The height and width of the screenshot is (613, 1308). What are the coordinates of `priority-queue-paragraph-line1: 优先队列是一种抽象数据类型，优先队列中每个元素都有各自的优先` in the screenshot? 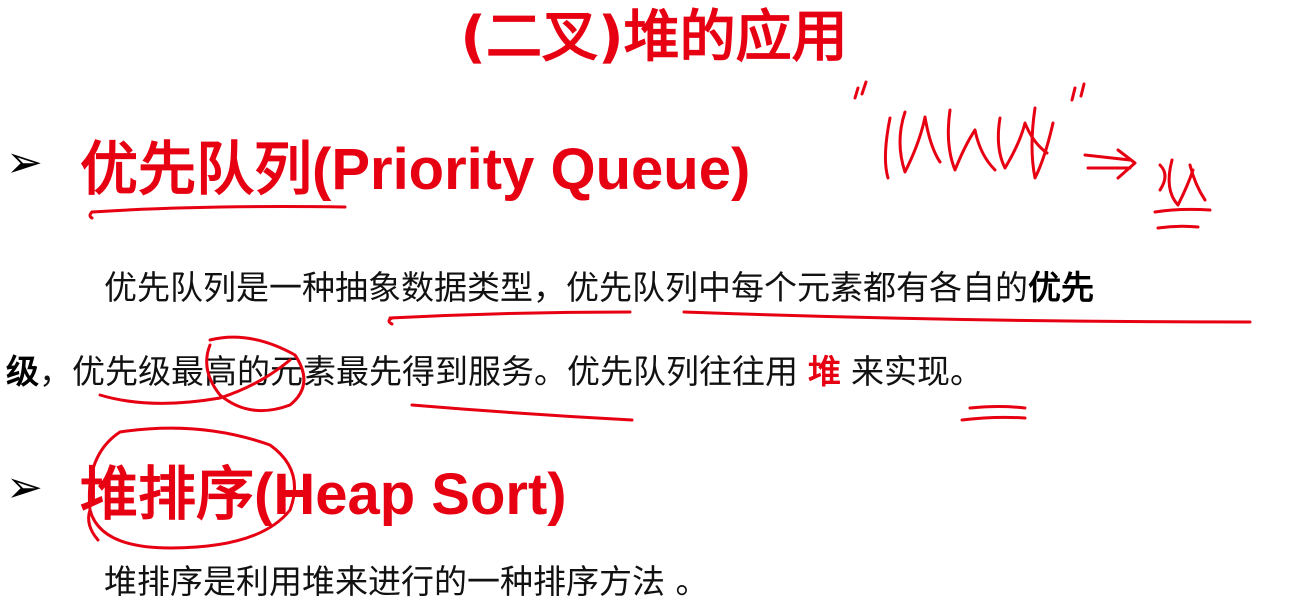 It's located at (599, 288).